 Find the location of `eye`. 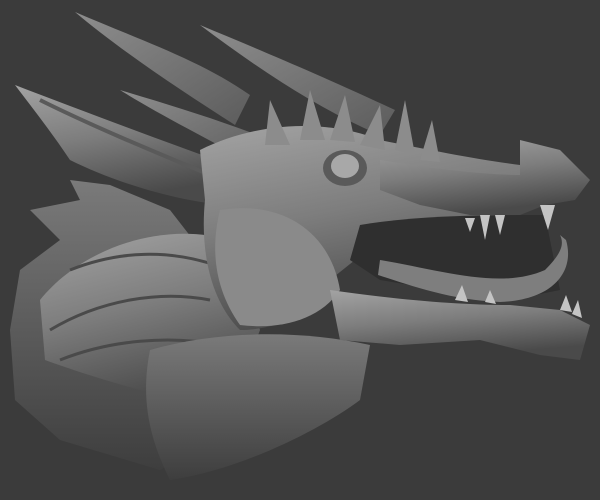

eye is located at coordinates (345, 166).